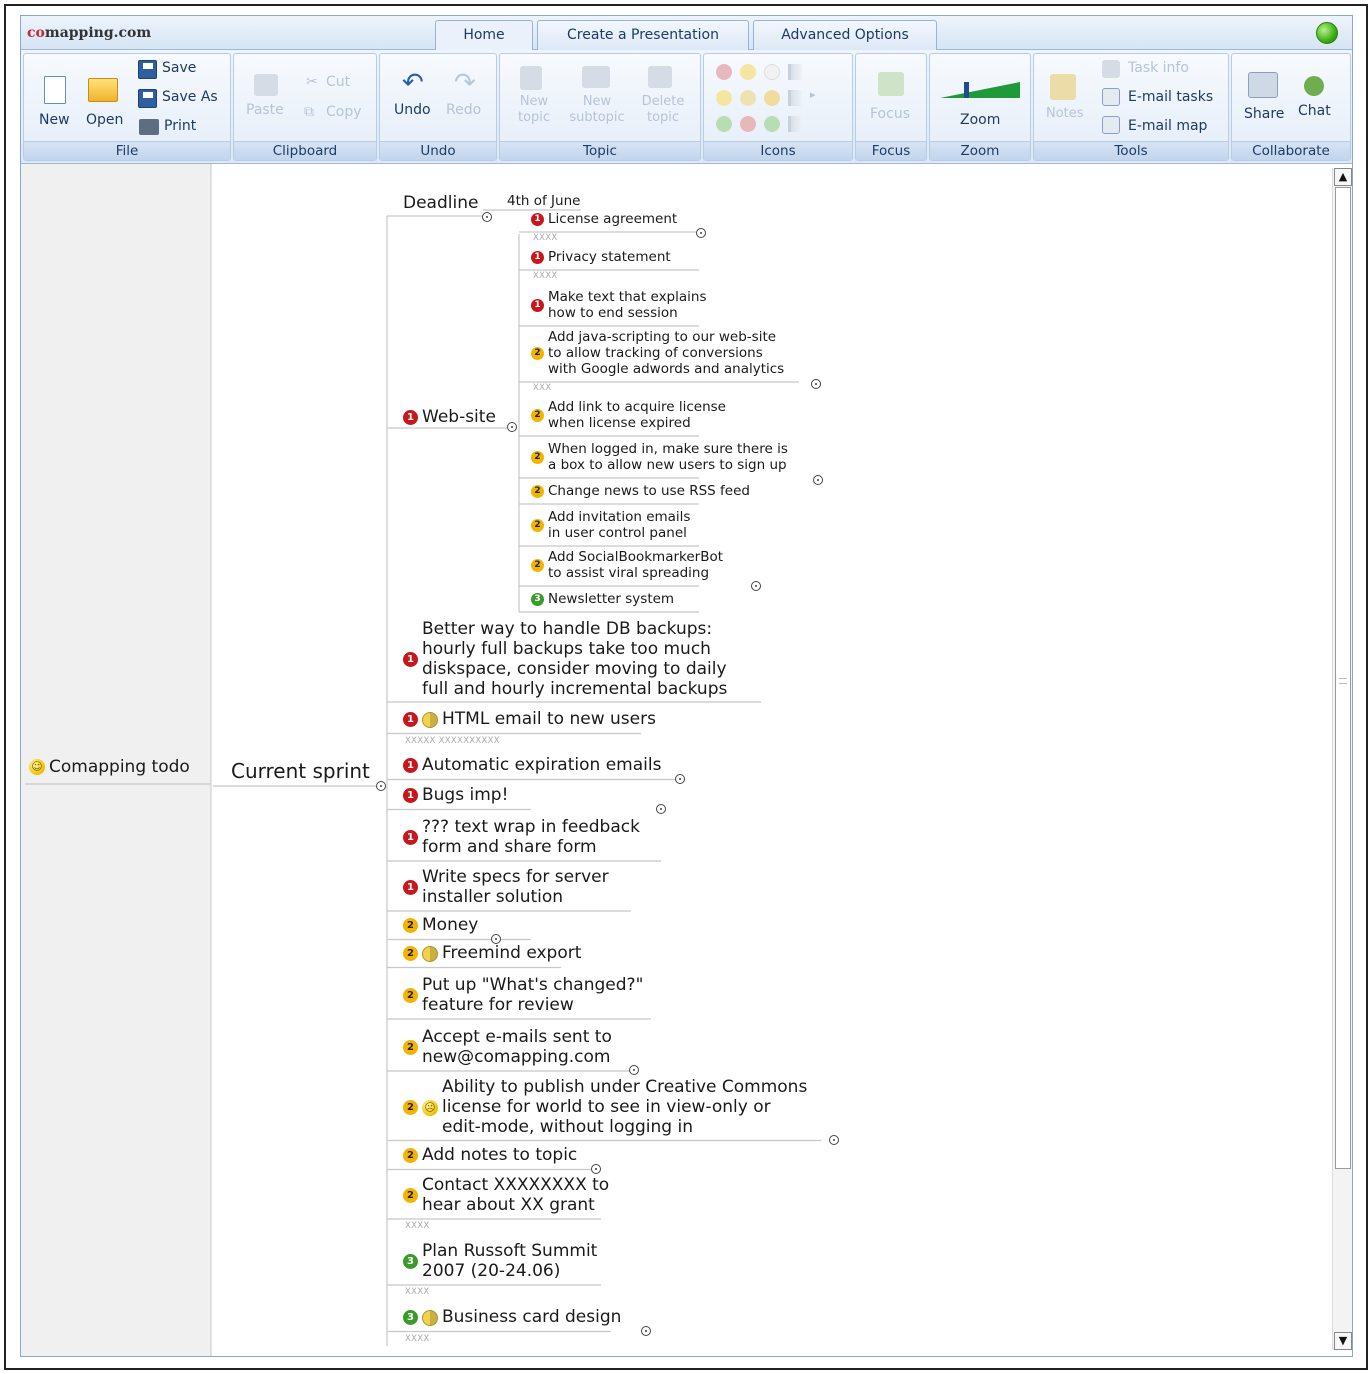 The image size is (1372, 1374). Describe the element at coordinates (507, 1047) in the screenshot. I see `sprint-task: 2 Accept e-mails sent to new@comapping.com` at that location.